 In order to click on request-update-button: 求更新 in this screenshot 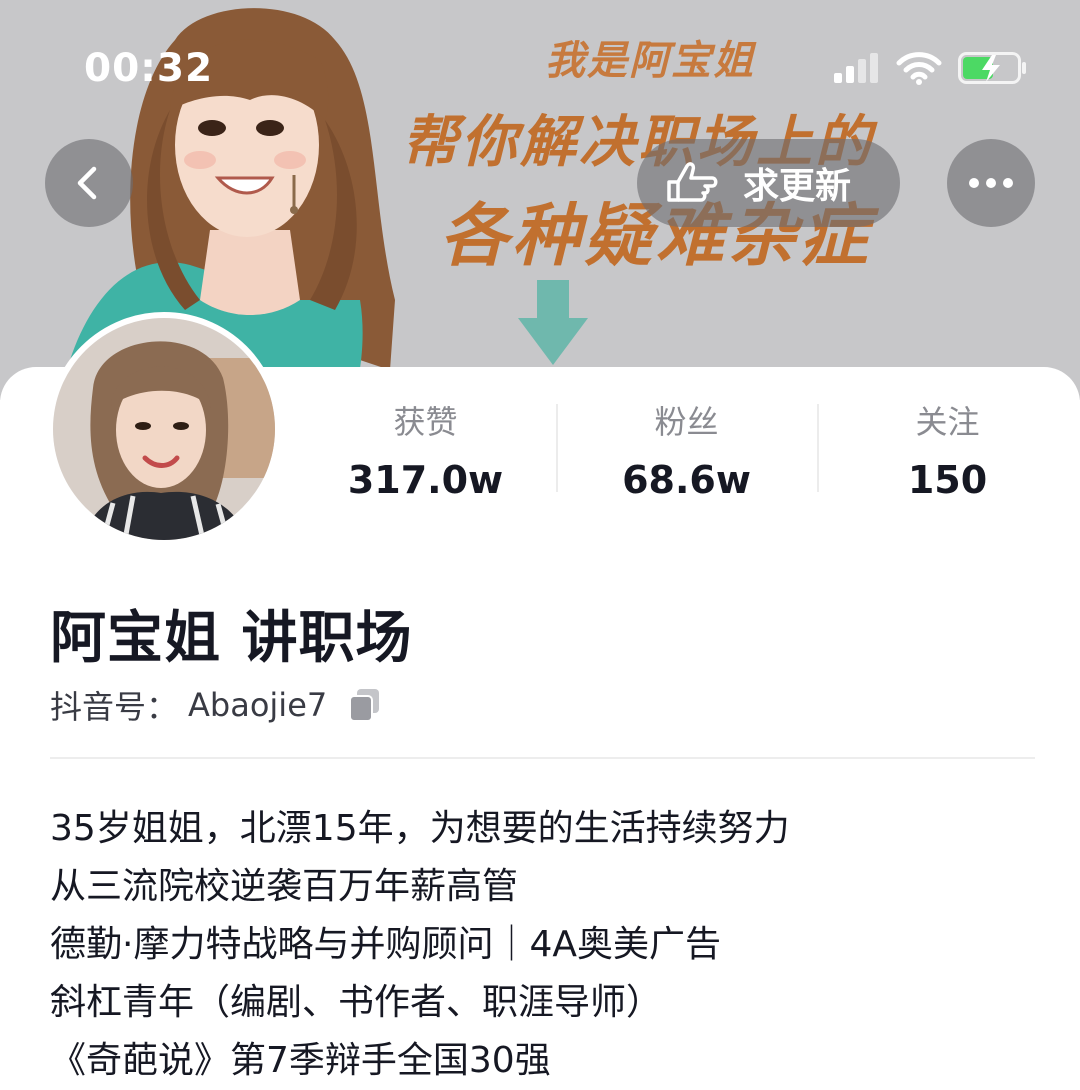, I will do `click(768, 183)`.